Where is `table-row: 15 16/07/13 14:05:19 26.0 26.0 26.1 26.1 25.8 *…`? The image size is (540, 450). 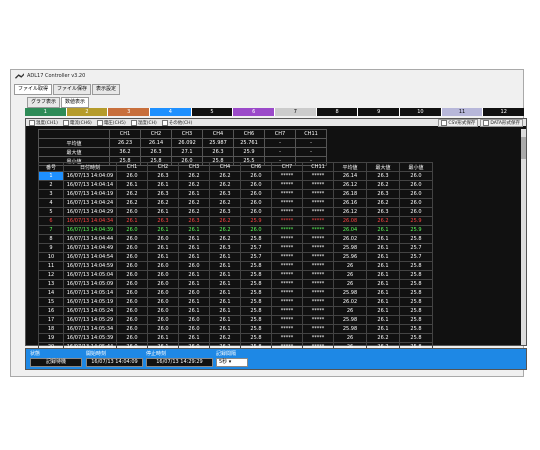 table-row: 15 16/07/13 14:05:19 26.0 26.0 26.1 26.1 25.8 *… is located at coordinates (235, 302).